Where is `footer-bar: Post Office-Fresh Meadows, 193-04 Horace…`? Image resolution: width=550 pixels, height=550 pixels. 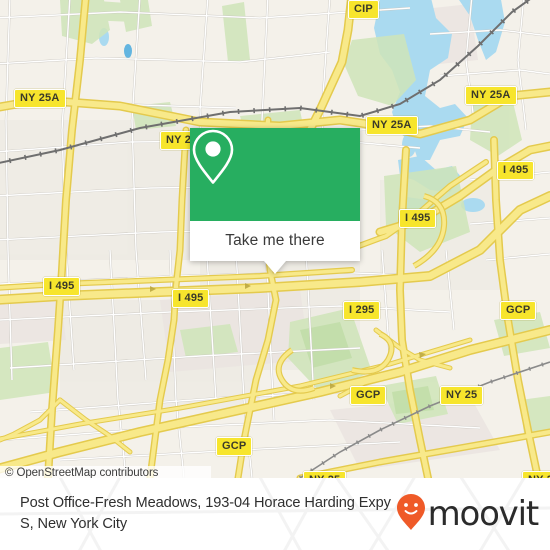
footer-bar: Post Office-Fresh Meadows, 193-04 Horace… is located at coordinates (275, 514).